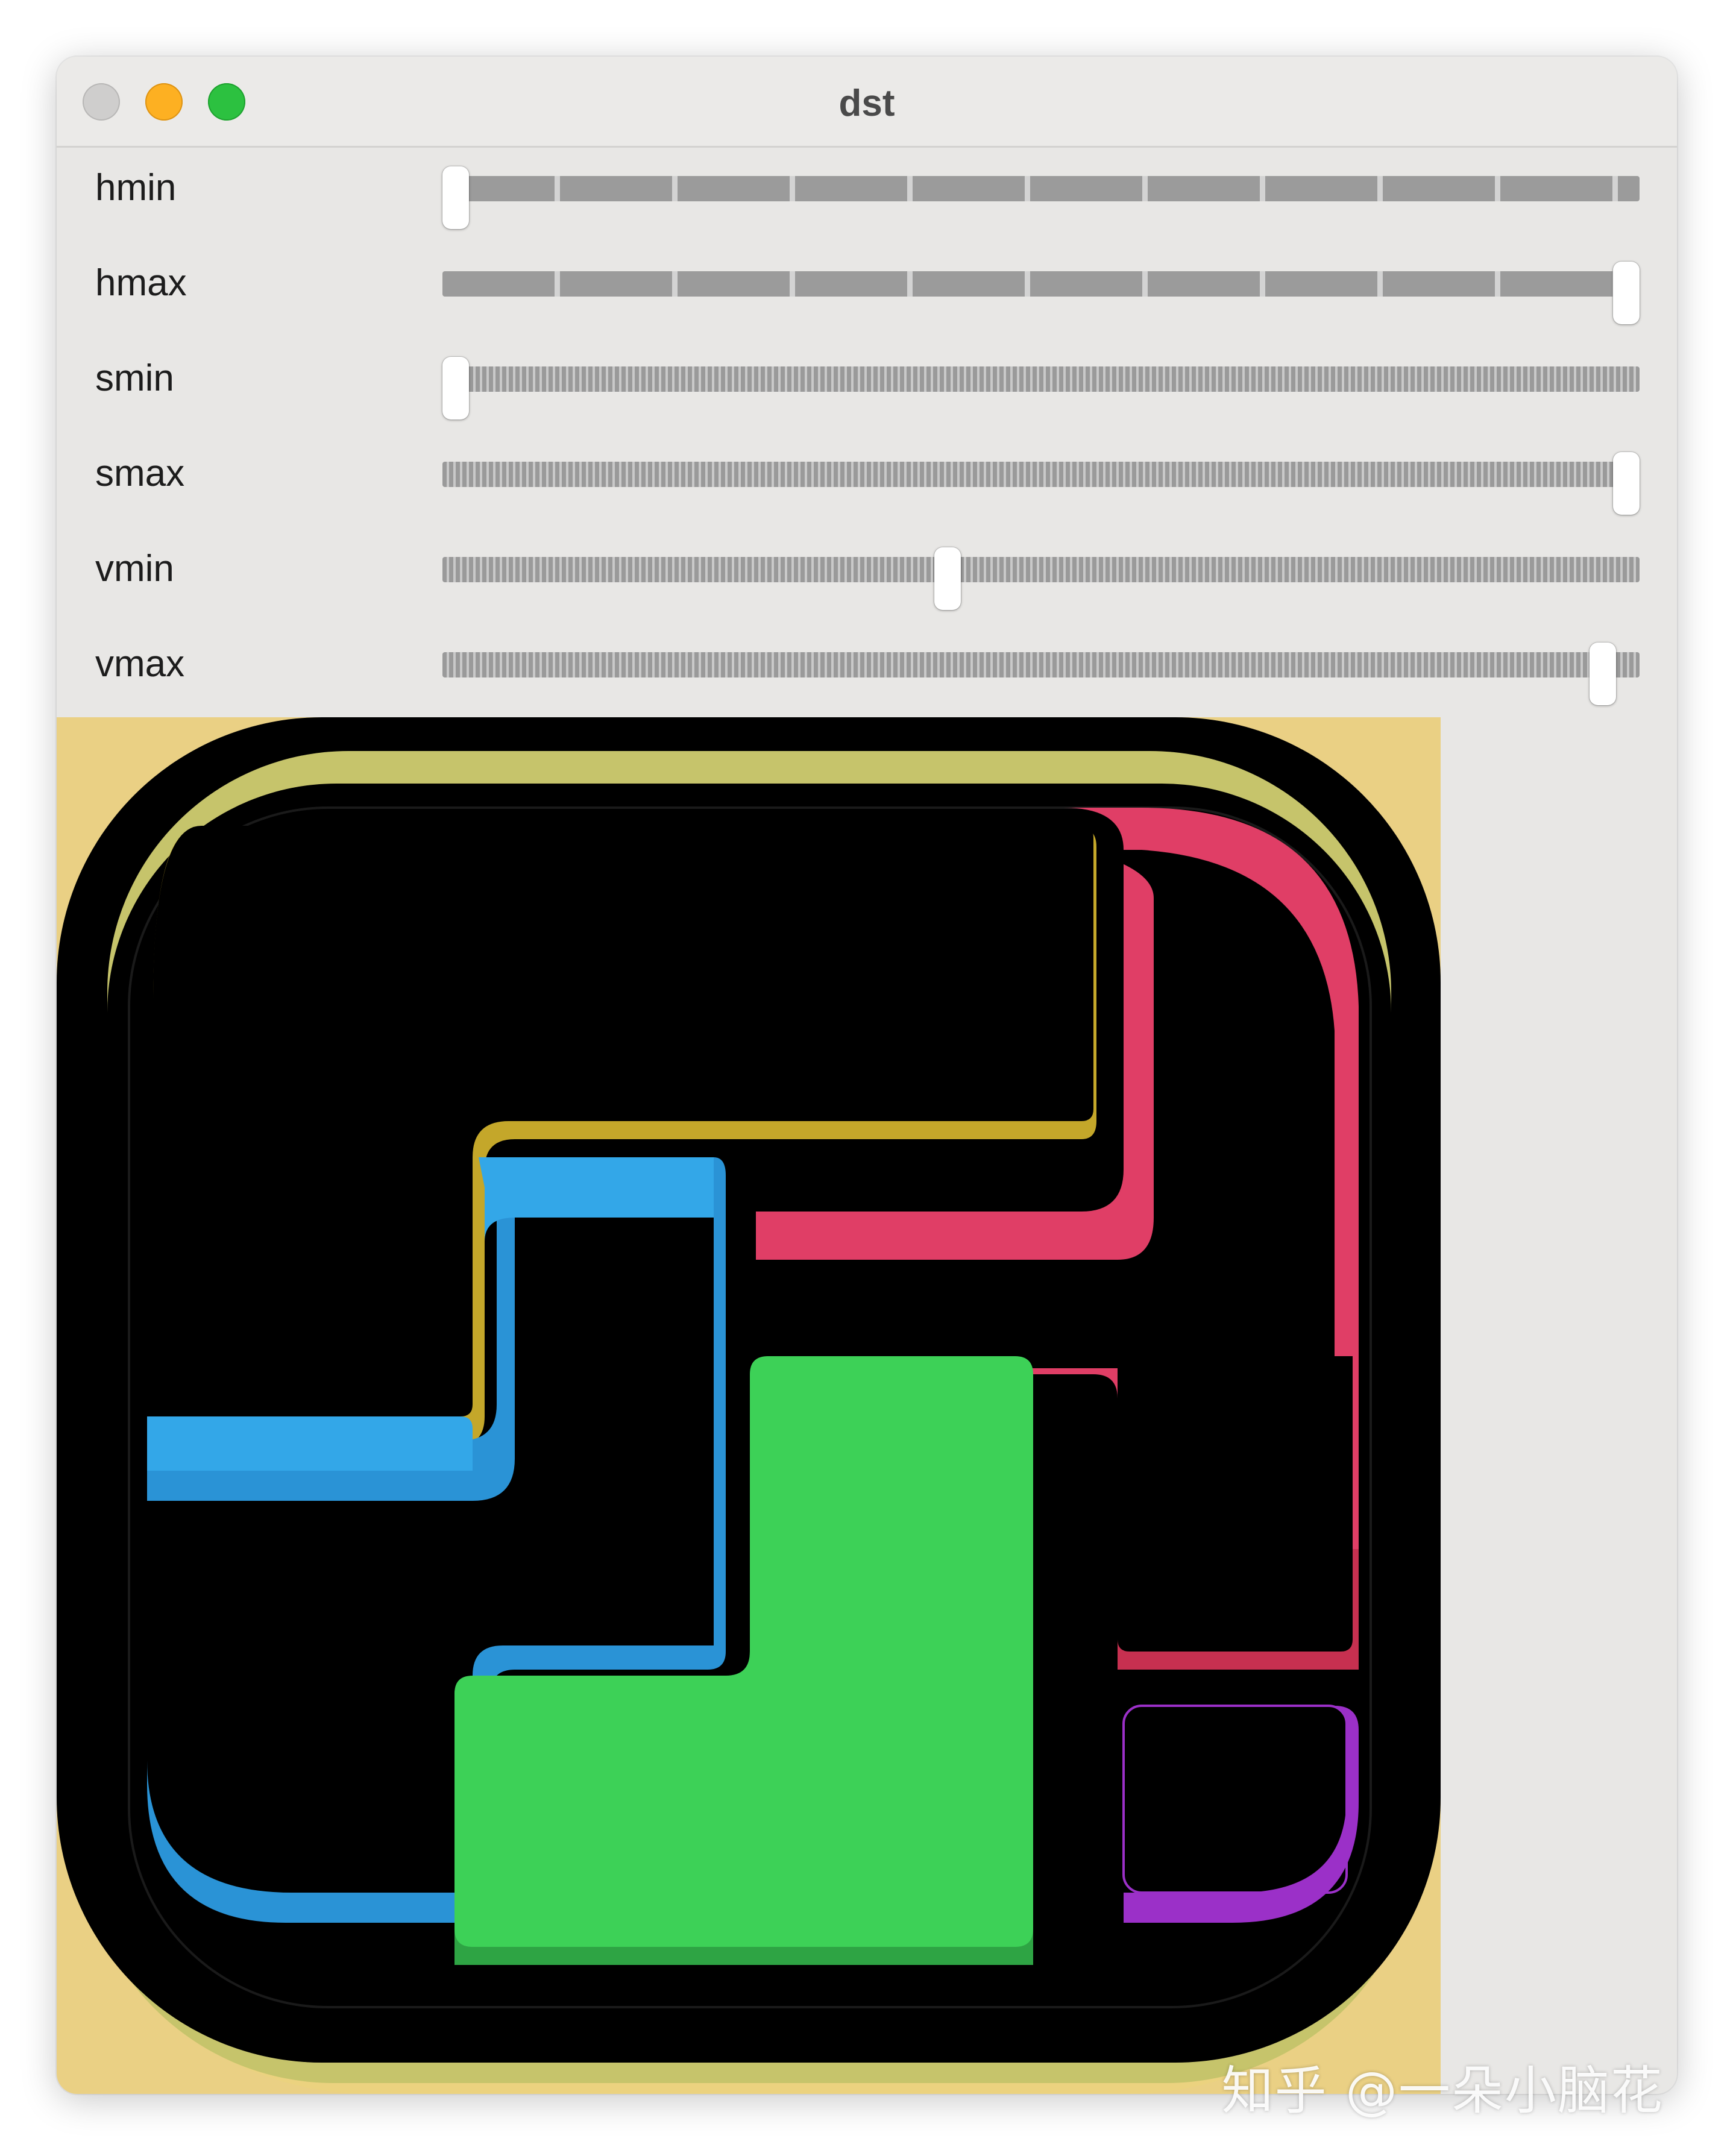 The height and width of the screenshot is (2153, 1736). I want to click on window-title: dst, so click(866, 103).